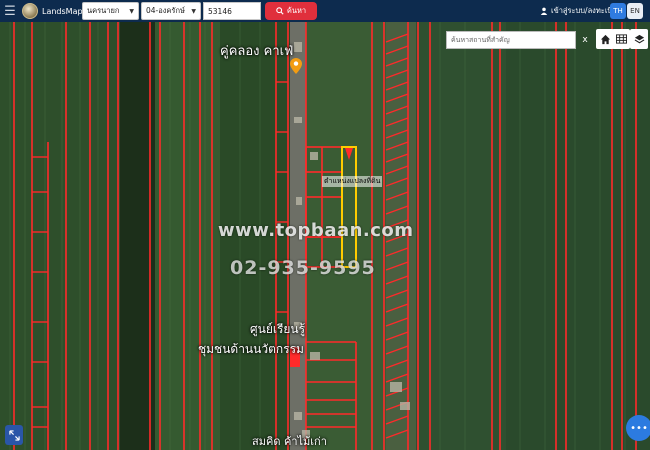  Describe the element at coordinates (232, 11) in the screenshot. I see `parcel-number-input: 53146` at that location.